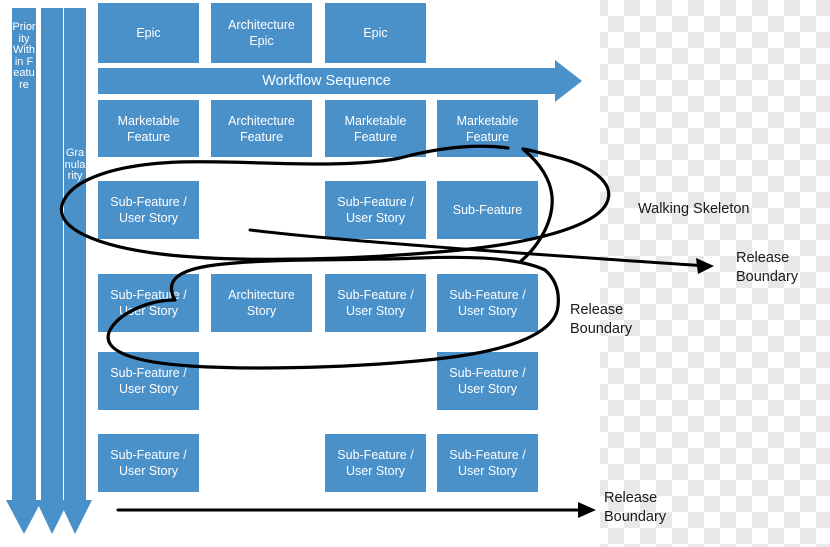 This screenshot has width=830, height=547. I want to click on release-boundary-label-middle: Release Boundary, so click(601, 319).